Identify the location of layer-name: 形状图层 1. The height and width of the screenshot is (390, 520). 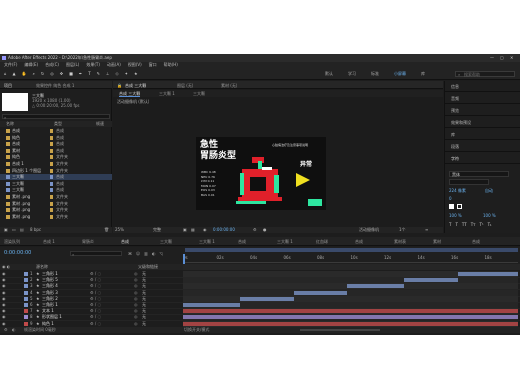
(62, 316).